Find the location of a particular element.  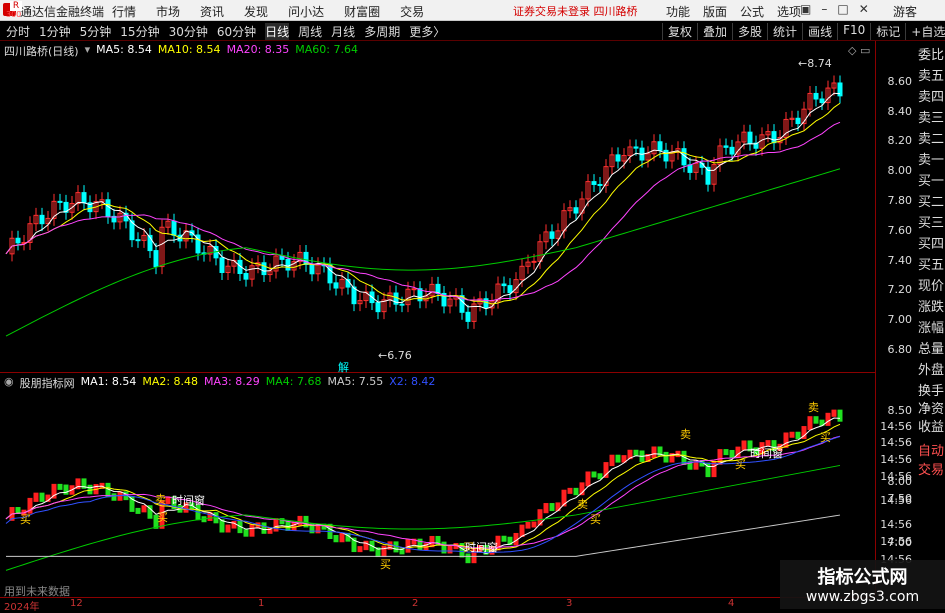

menu-layout: 版面 is located at coordinates (715, 11).